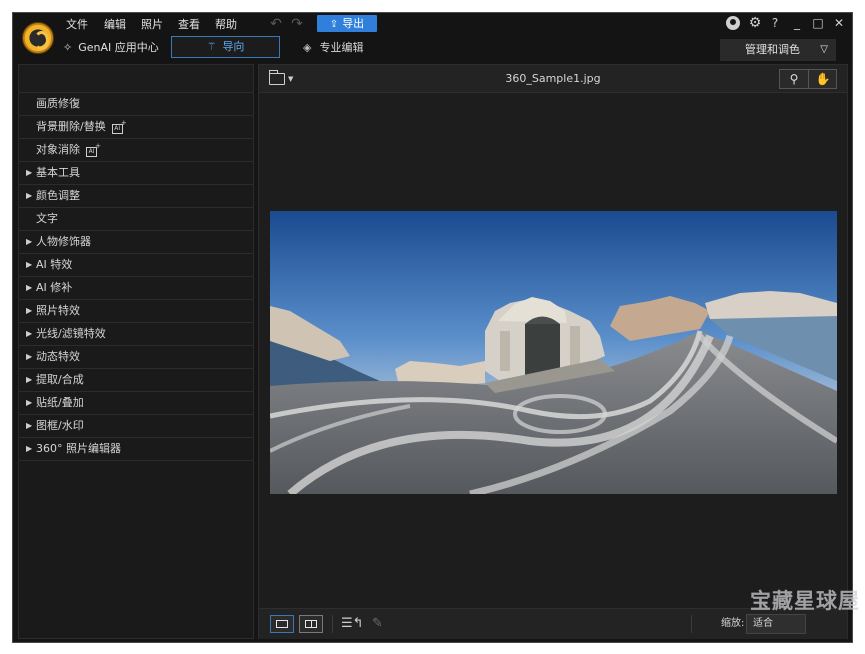  What do you see at coordinates (58, 310) in the screenshot?
I see `panel-item-label: 照片特效` at bounding box center [58, 310].